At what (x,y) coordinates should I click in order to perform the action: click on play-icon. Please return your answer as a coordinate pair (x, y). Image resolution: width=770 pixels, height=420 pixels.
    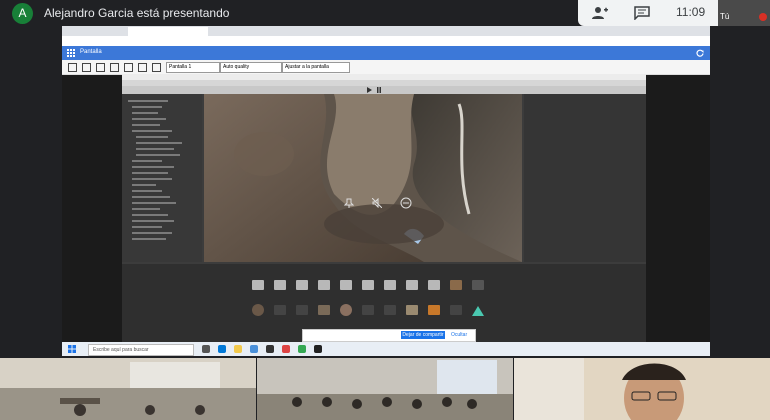
    Looking at the image, I should click on (369, 90).